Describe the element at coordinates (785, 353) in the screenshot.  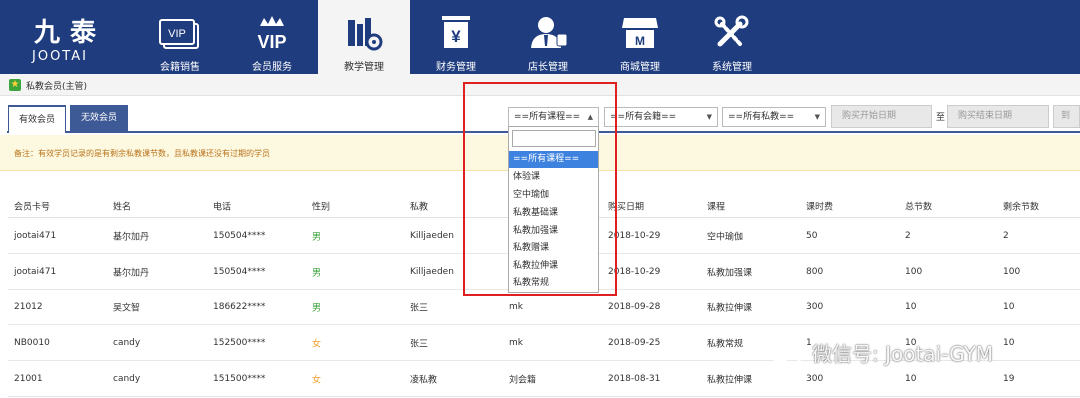
I see `wechat-icon` at that location.